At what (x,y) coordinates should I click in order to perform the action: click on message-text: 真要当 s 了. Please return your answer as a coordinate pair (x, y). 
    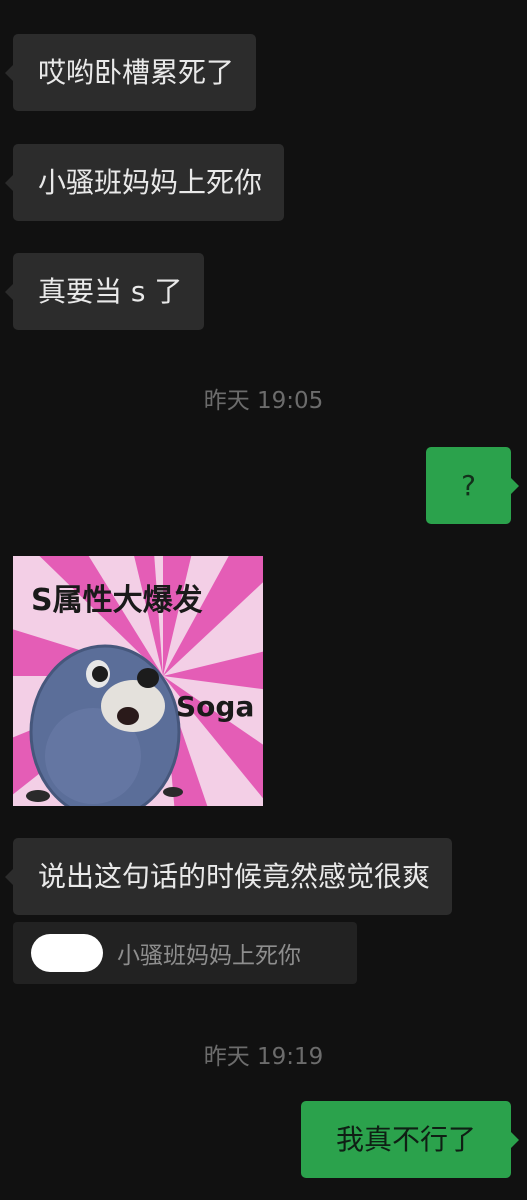
    Looking at the image, I should click on (110, 291).